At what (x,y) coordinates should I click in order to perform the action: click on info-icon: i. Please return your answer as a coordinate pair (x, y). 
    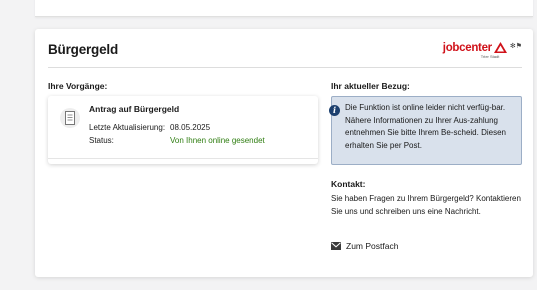
    Looking at the image, I should click on (334, 110).